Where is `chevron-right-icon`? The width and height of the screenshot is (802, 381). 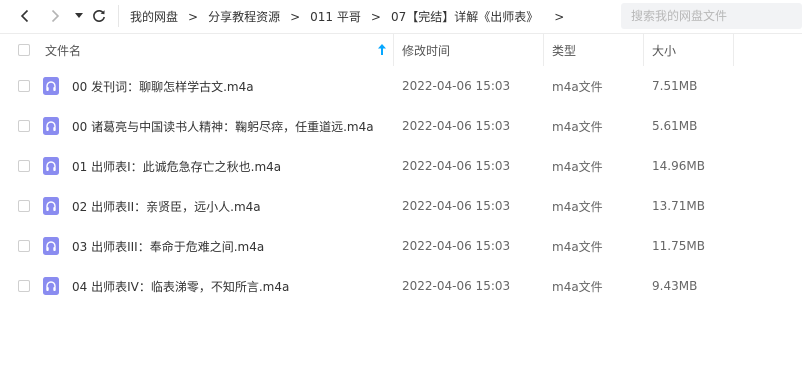
chevron-right-icon is located at coordinates (55, 16).